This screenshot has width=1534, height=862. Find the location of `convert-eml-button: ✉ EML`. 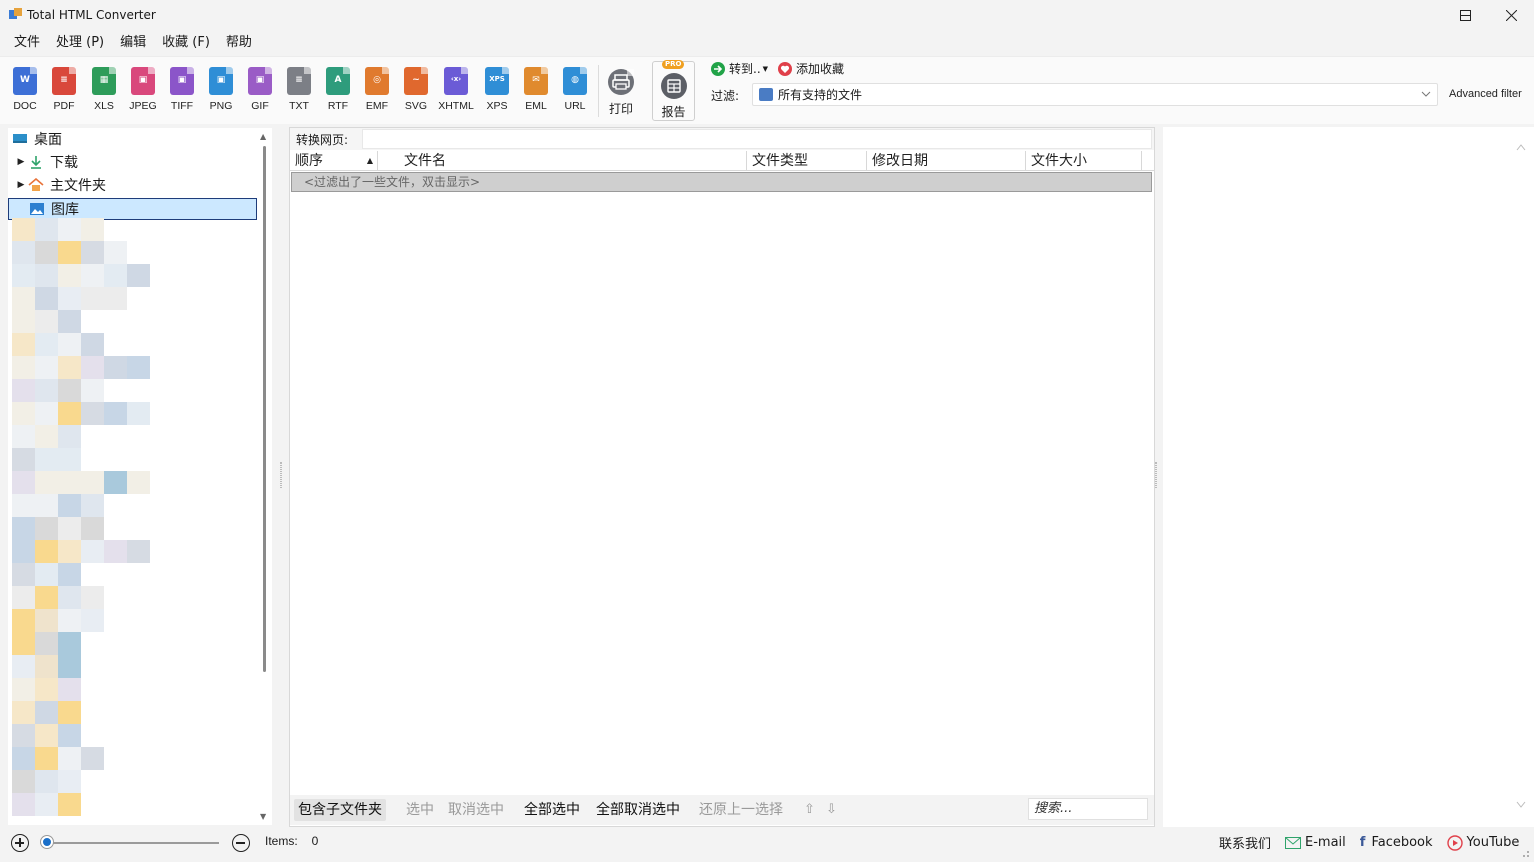

convert-eml-button: ✉ EML is located at coordinates (536, 93).